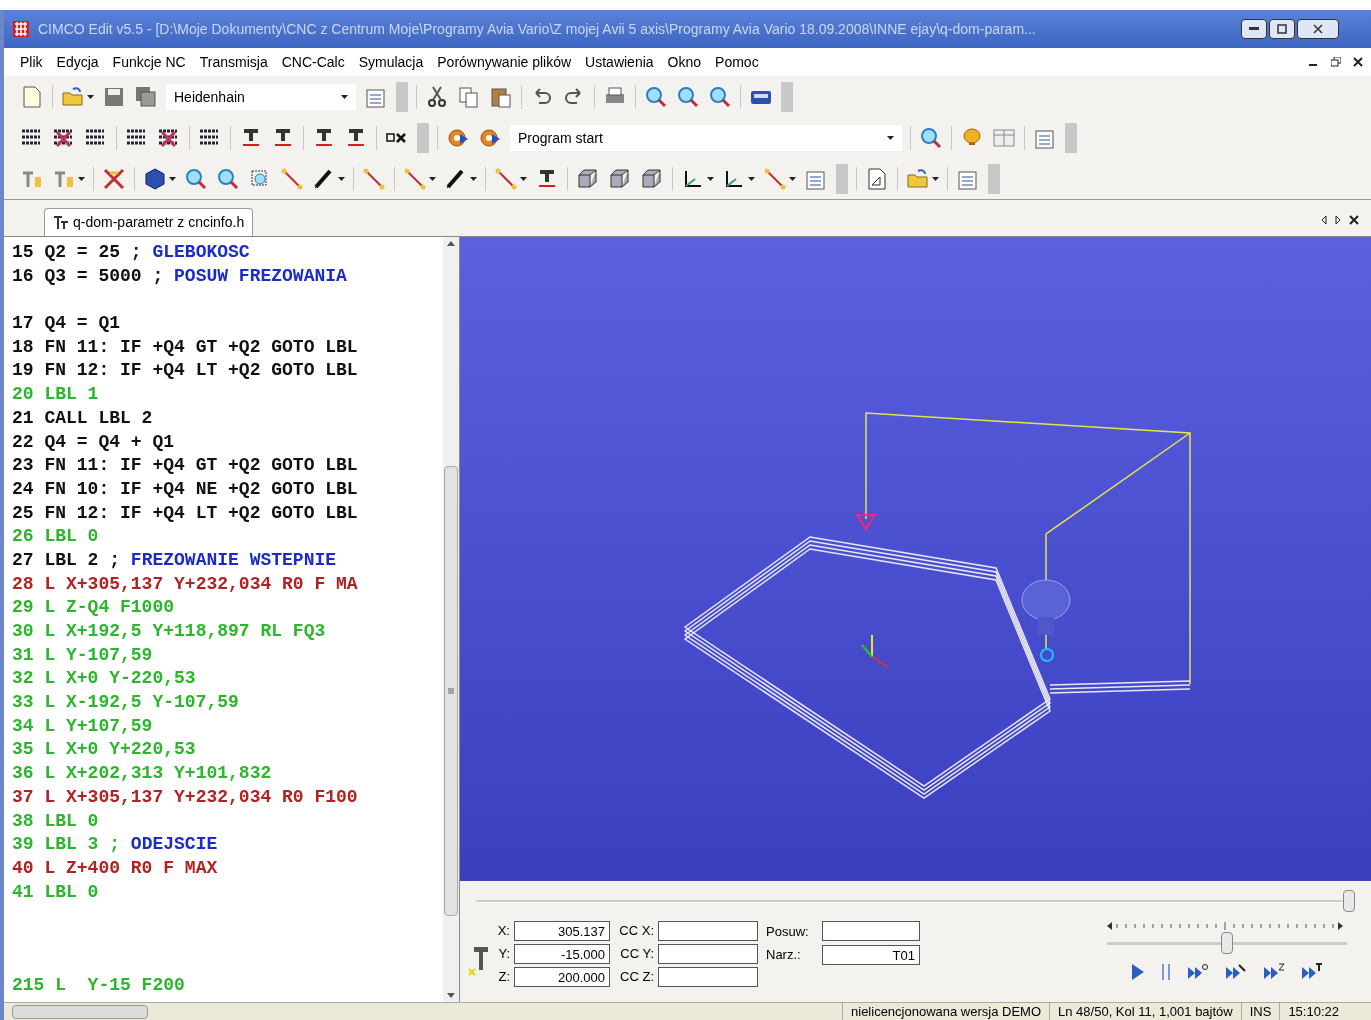 The height and width of the screenshot is (1020, 1371). What do you see at coordinates (562, 977) in the screenshot?
I see `coordinate-field: 200.000` at bounding box center [562, 977].